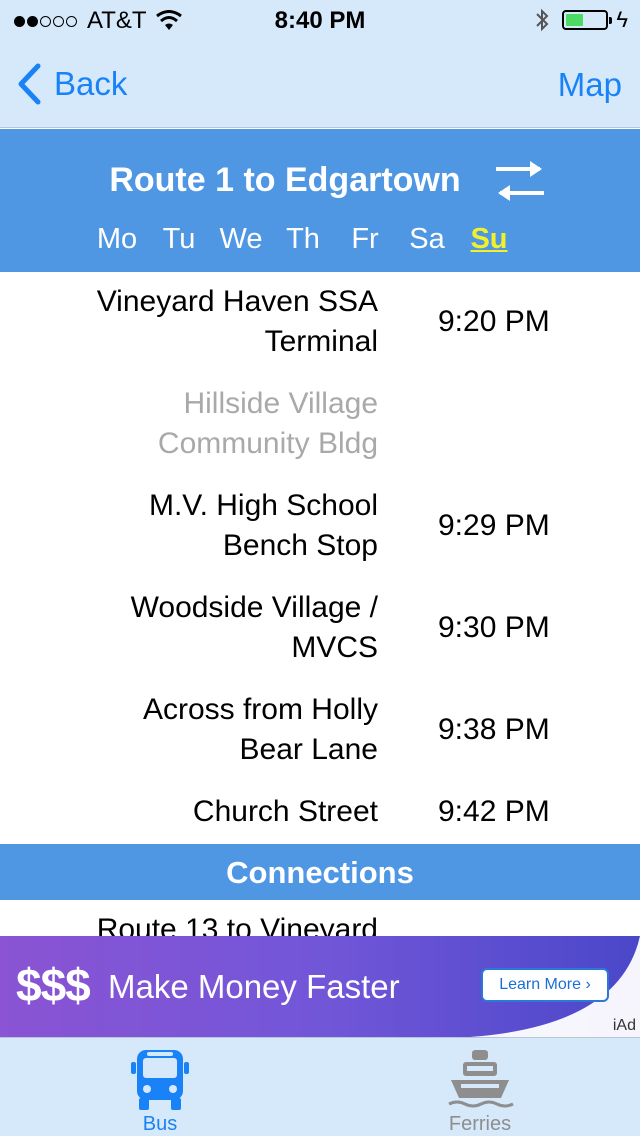 The width and height of the screenshot is (640, 1136). Describe the element at coordinates (321, 341) in the screenshot. I see `stop-name-line2: Terminal` at that location.